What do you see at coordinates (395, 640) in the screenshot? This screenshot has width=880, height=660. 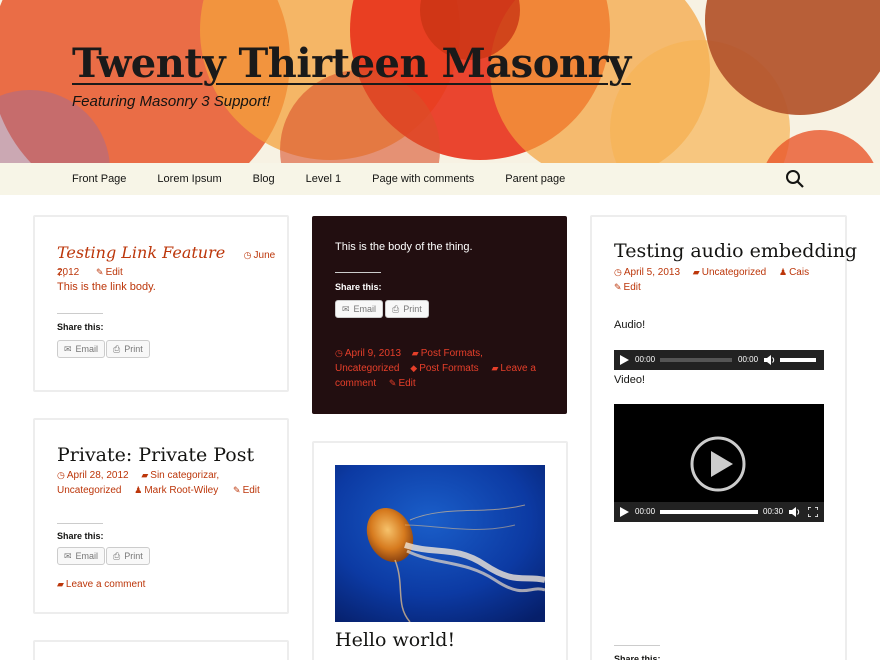 I see `post-title: Hello world!` at bounding box center [395, 640].